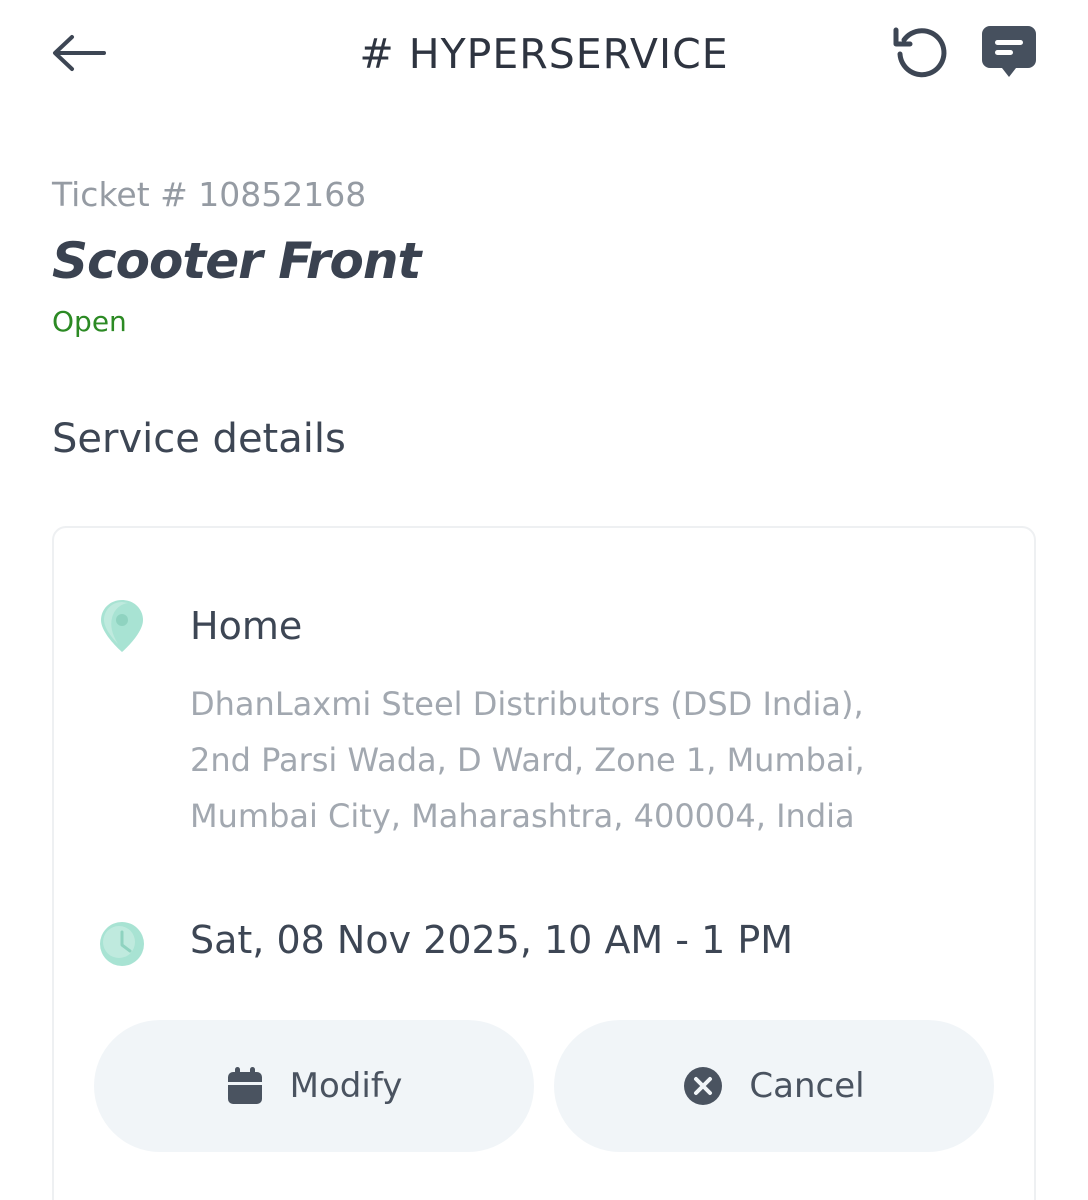 The image size is (1088, 1200). Describe the element at coordinates (244, 1085) in the screenshot. I see `calendar-icon` at that location.